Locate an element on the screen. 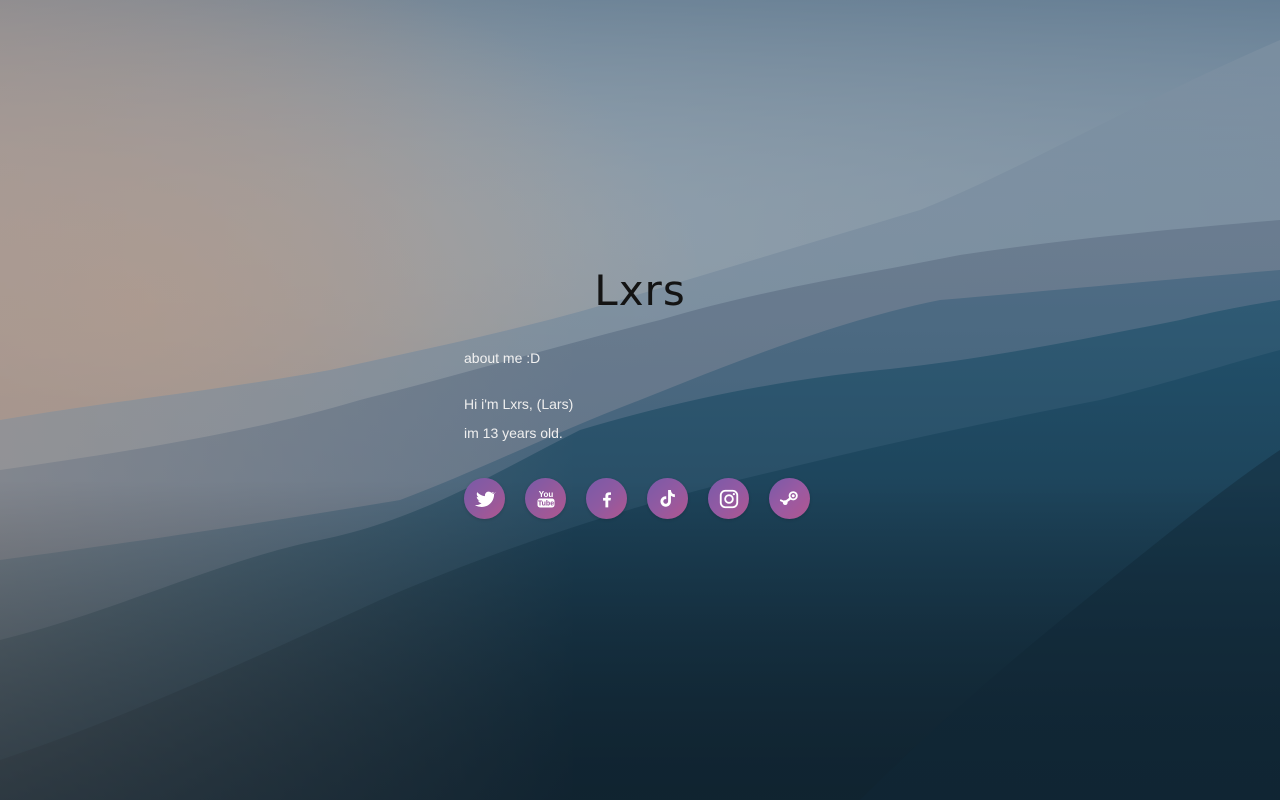 The image size is (1280, 800). facebook-icon is located at coordinates (606, 499).